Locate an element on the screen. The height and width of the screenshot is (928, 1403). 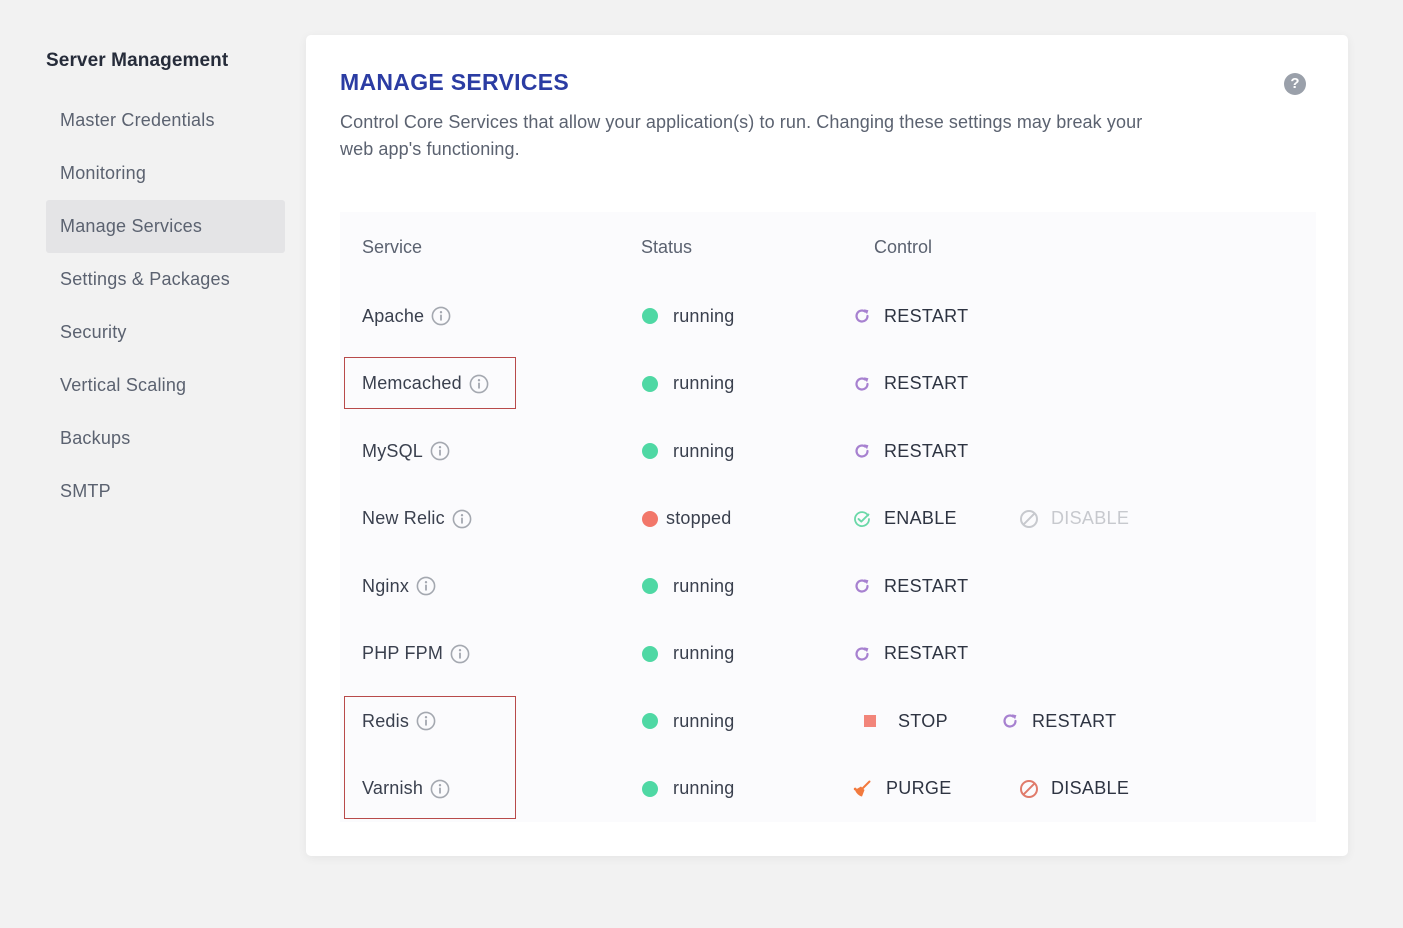
status-text: stopped is located at coordinates (699, 518).